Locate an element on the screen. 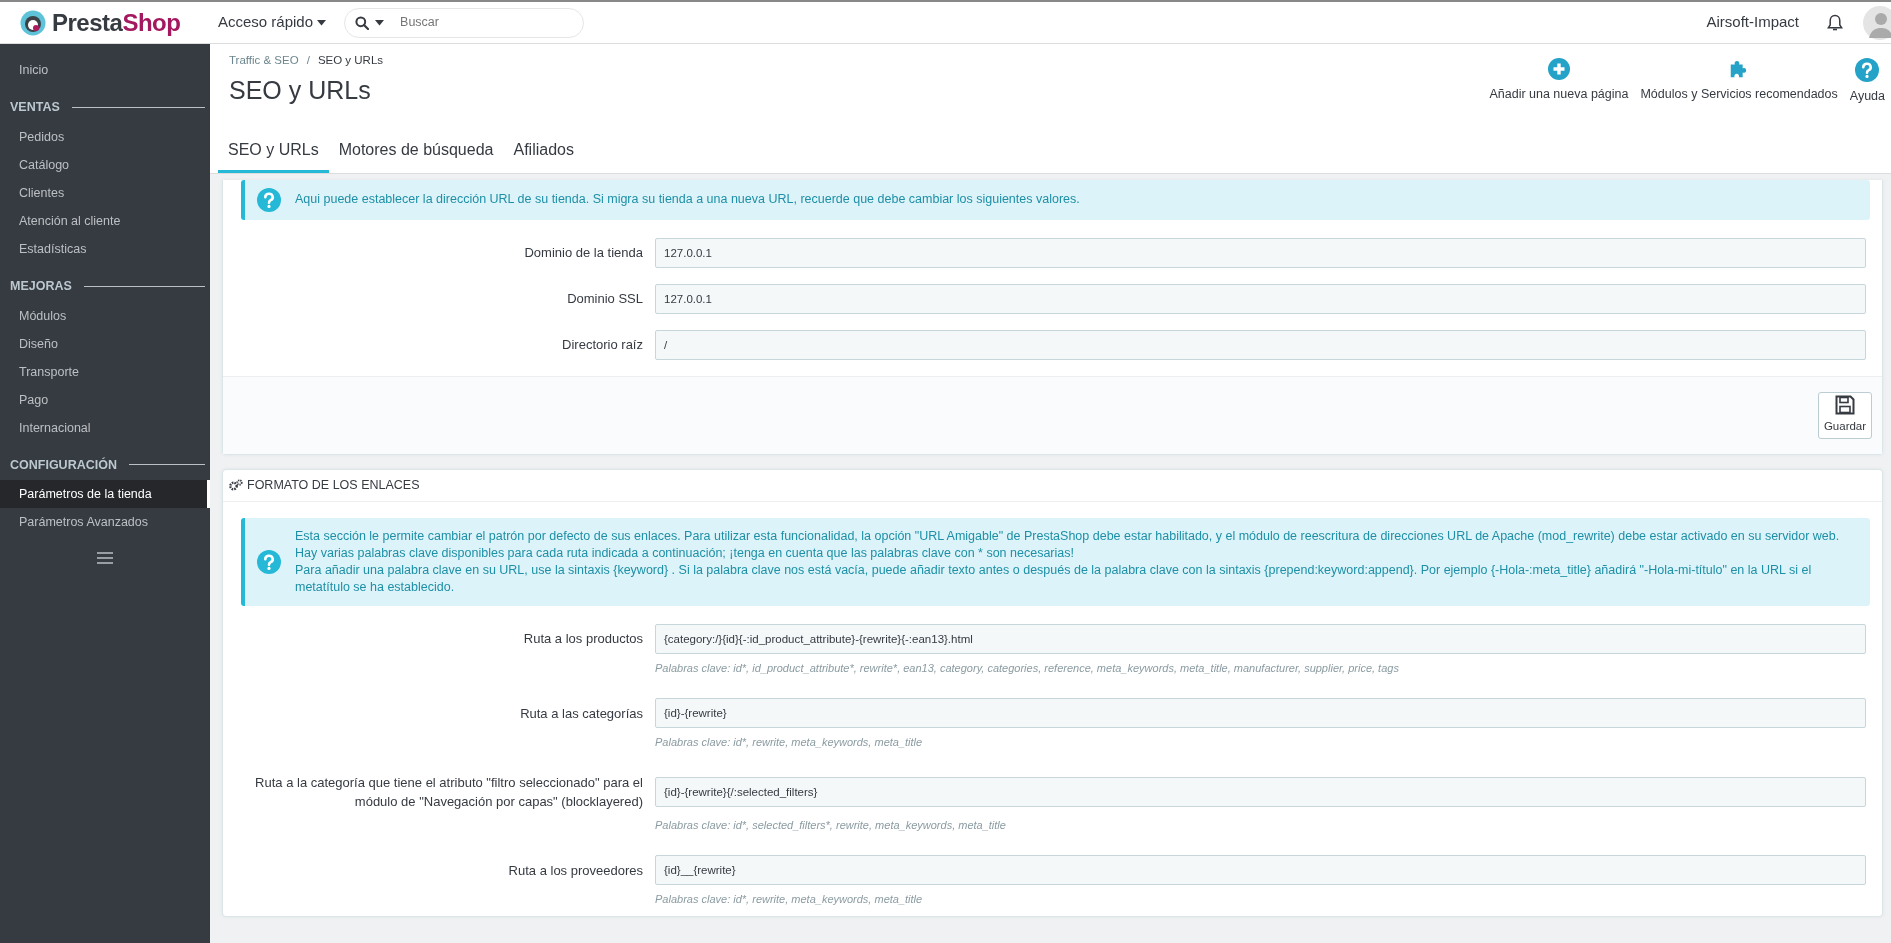  save-button: Guardar is located at coordinates (1845, 415).